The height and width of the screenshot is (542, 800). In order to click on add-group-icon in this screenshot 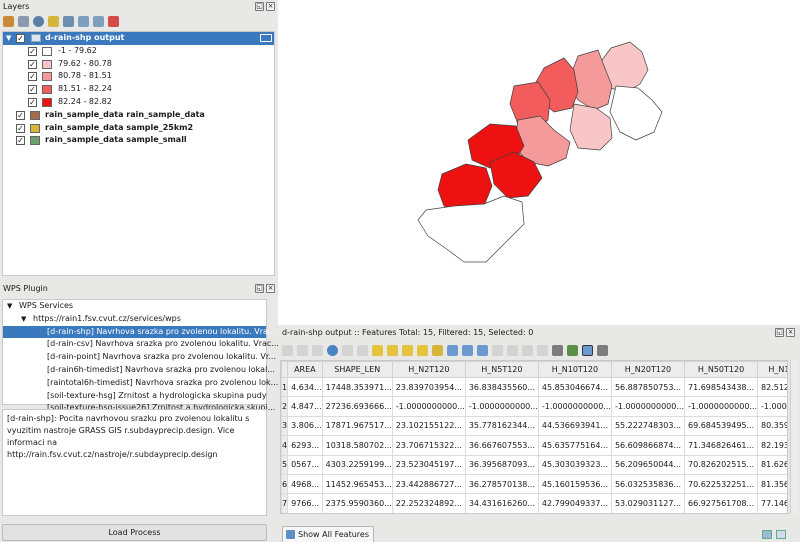, I will do `click(23, 21)`.